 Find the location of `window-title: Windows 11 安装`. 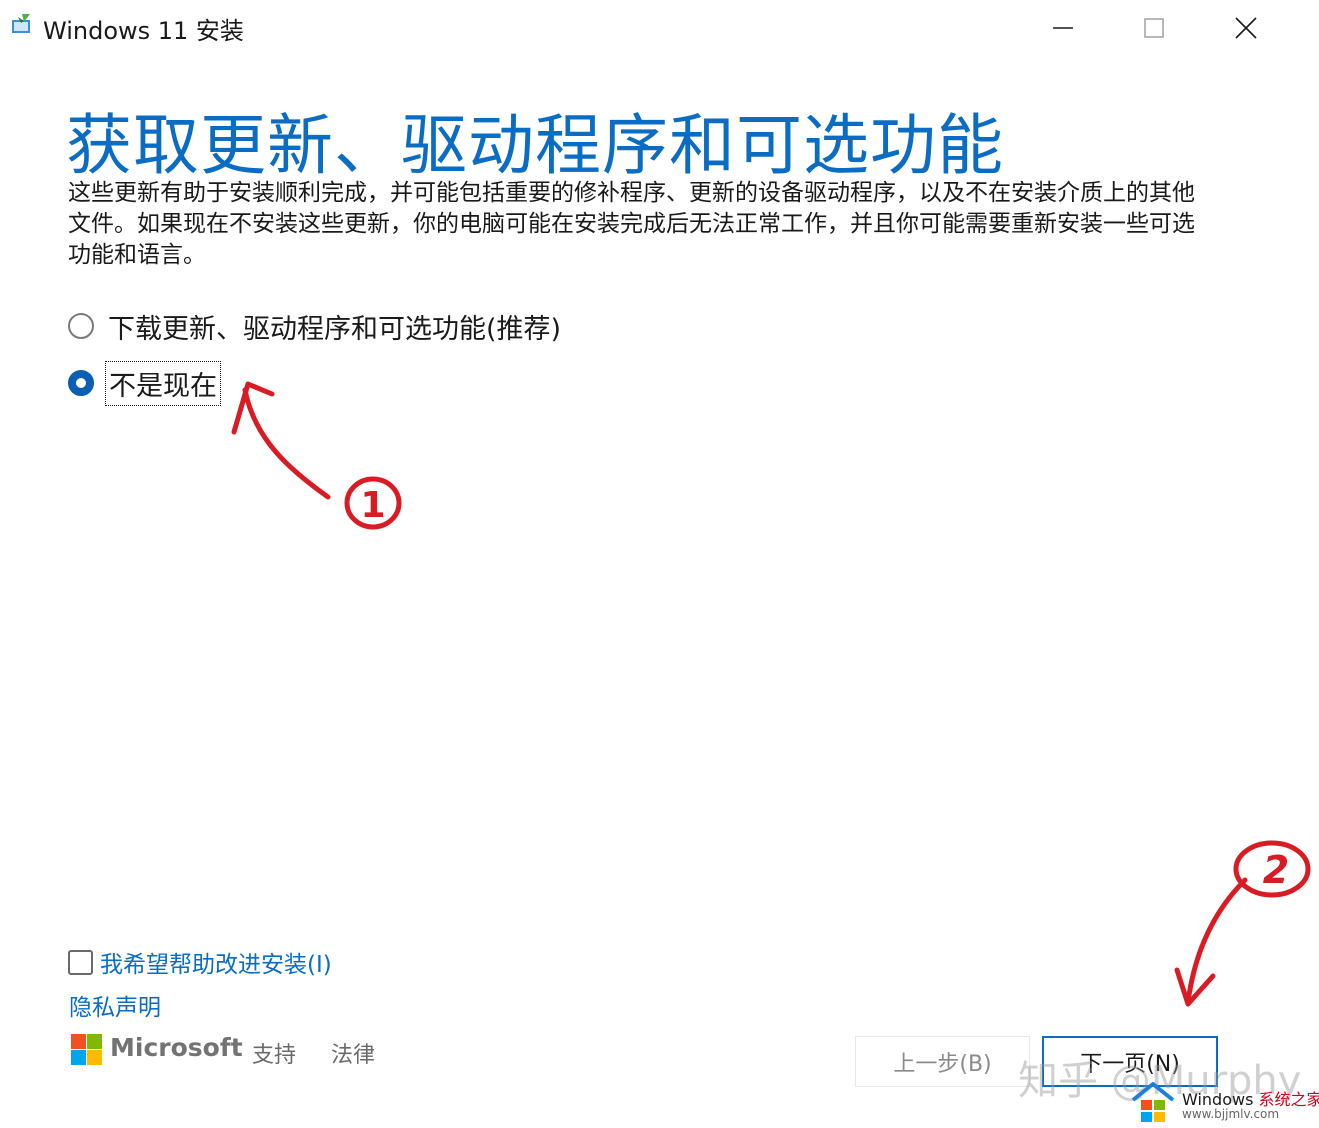

window-title: Windows 11 安装 is located at coordinates (143, 31).